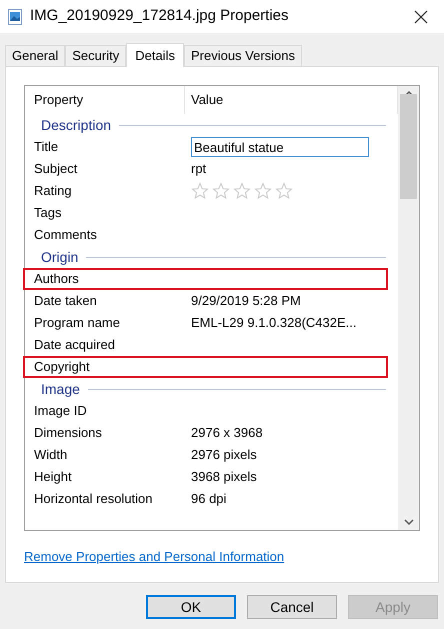  Describe the element at coordinates (155, 55) in the screenshot. I see `tab: Details` at that location.